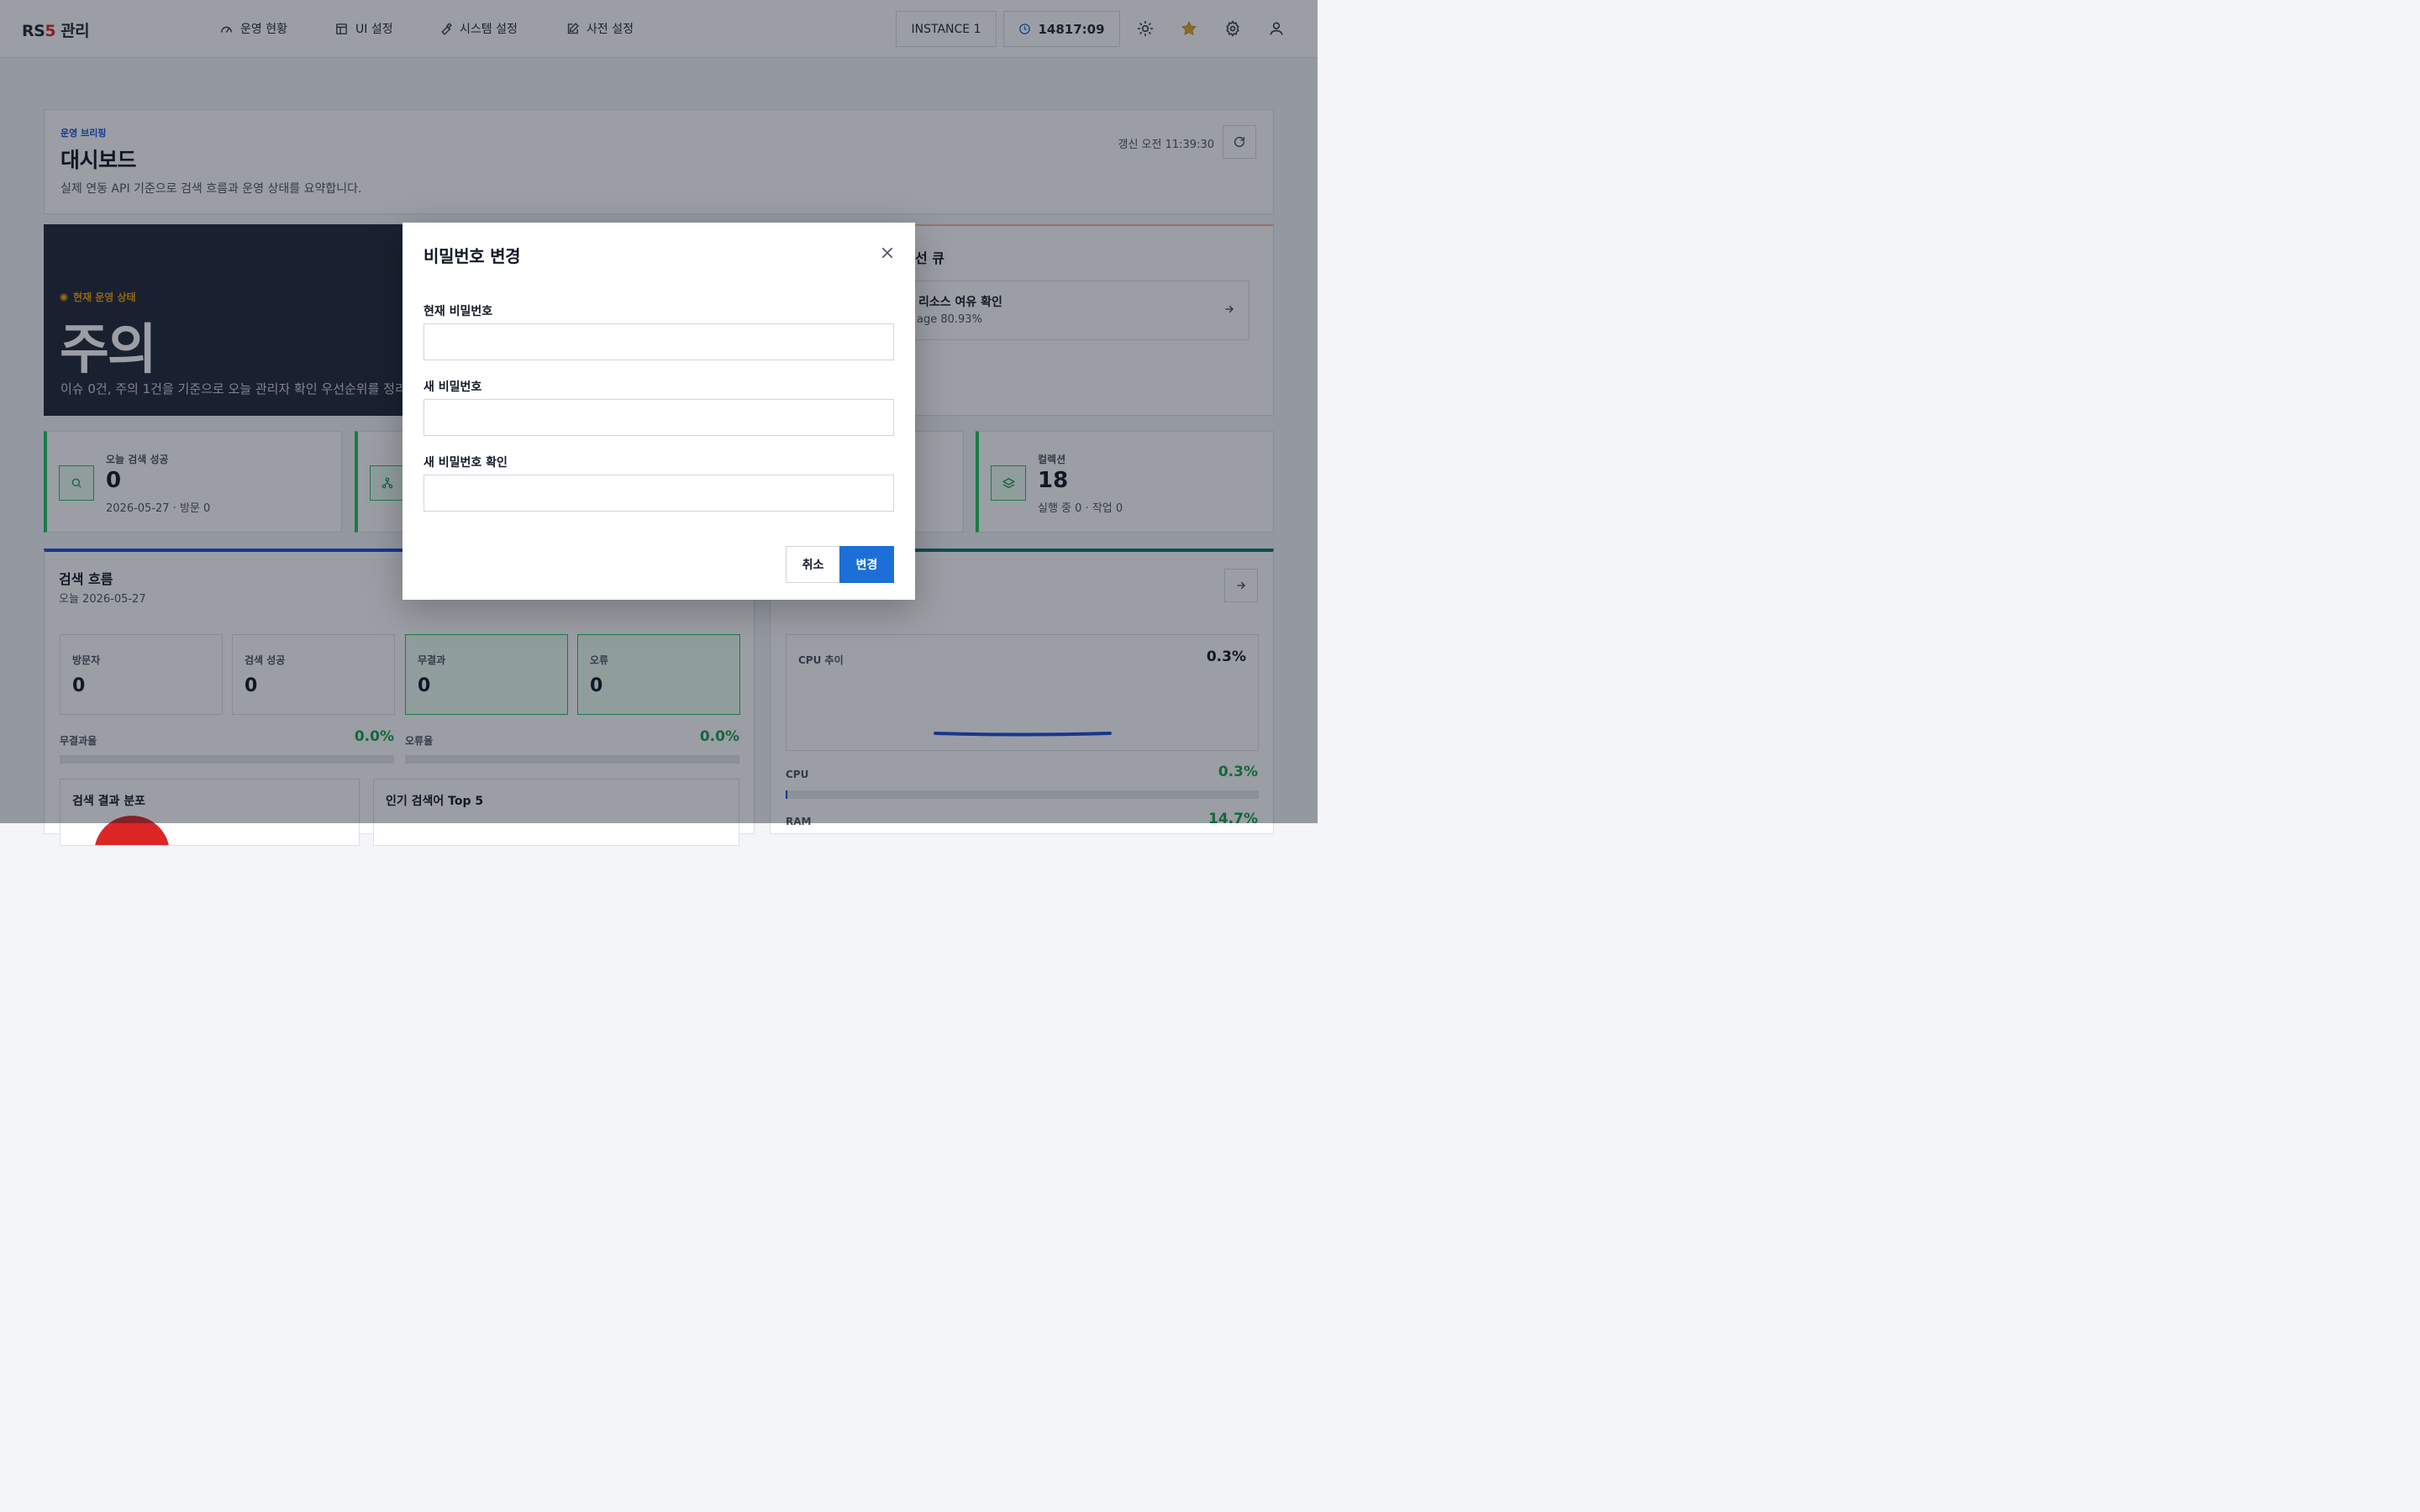  Describe the element at coordinates (466, 463) in the screenshot. I see `confirm-password-label: 새 비밀번호 확인` at that location.